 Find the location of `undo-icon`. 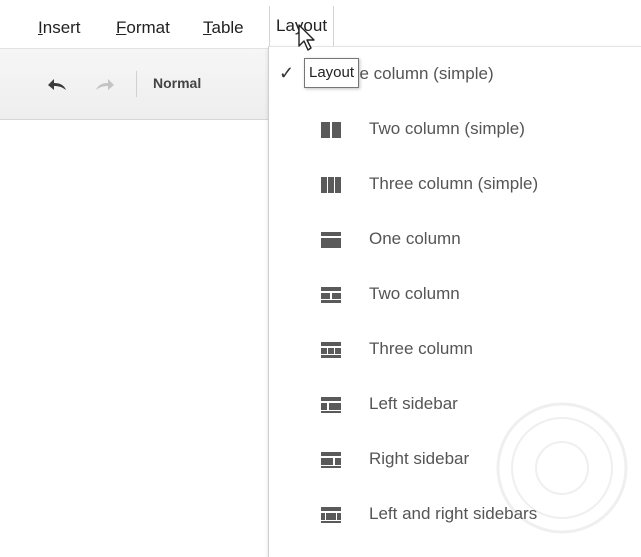

undo-icon is located at coordinates (57, 84).